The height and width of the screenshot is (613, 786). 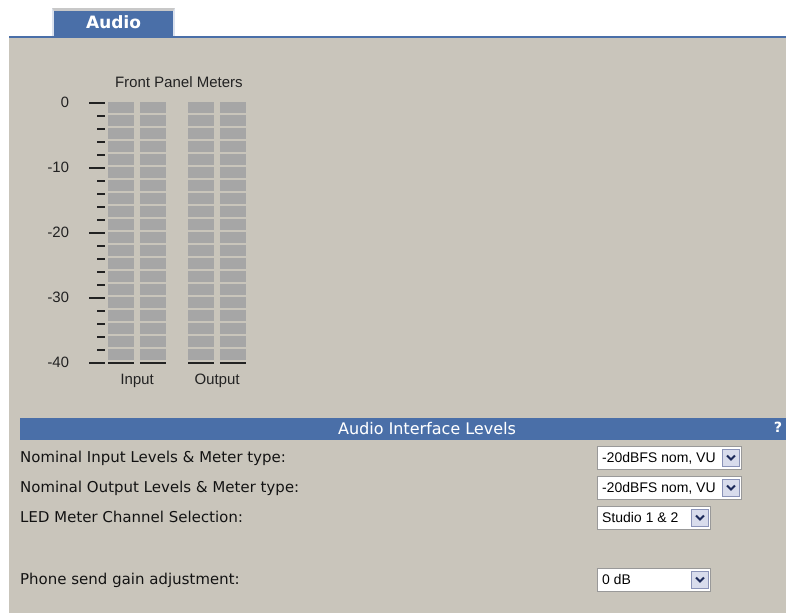 What do you see at coordinates (64, 103) in the screenshot?
I see `scale-label: 0` at bounding box center [64, 103].